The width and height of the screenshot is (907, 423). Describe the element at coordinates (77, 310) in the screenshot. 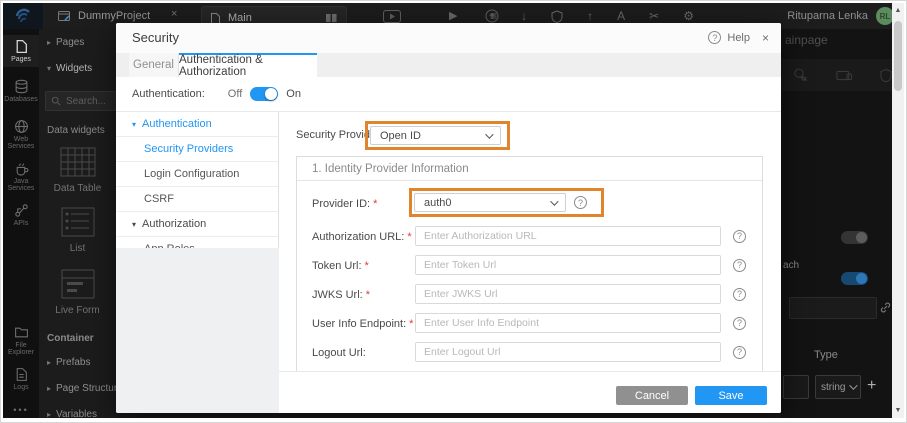

I see `tile-label: Live Form` at that location.